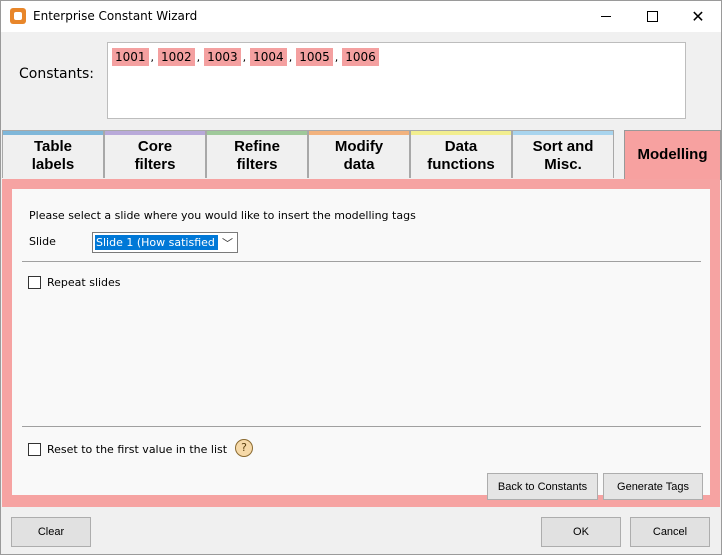 This screenshot has height=555, width=722. What do you see at coordinates (396, 80) in the screenshot?
I see `constants-field: 1001, 1002, 1003, 1004, 1005, 1006` at bounding box center [396, 80].